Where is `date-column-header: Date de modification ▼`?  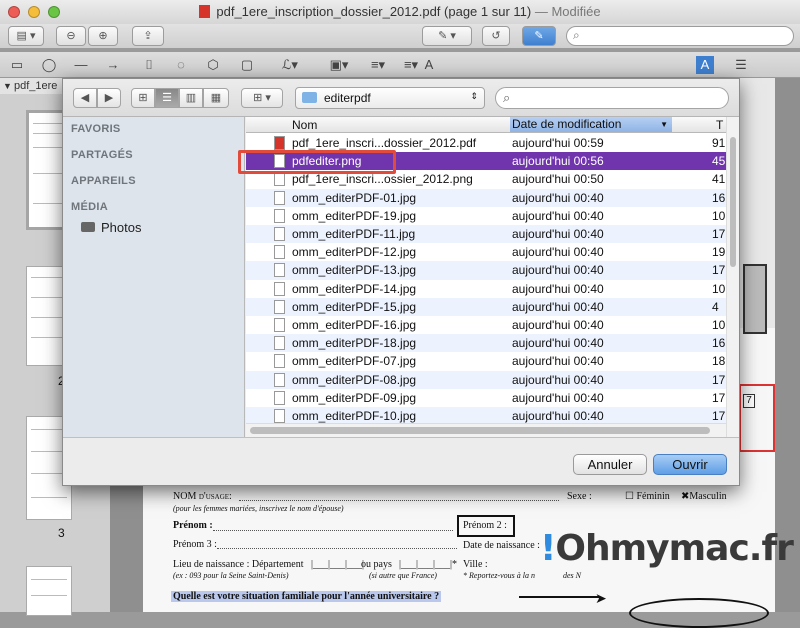 date-column-header: Date de modification ▼ is located at coordinates (591, 124).